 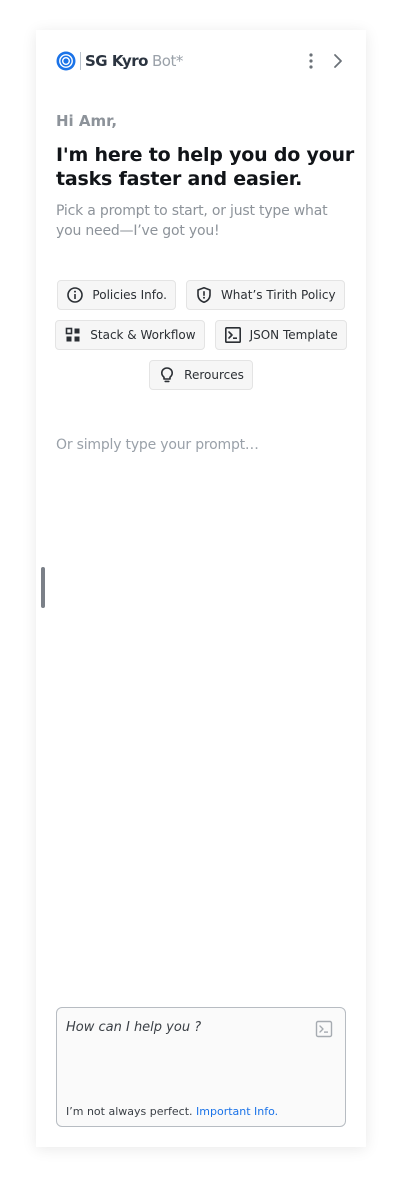 I want to click on terminal-icon, so click(x=232, y=334).